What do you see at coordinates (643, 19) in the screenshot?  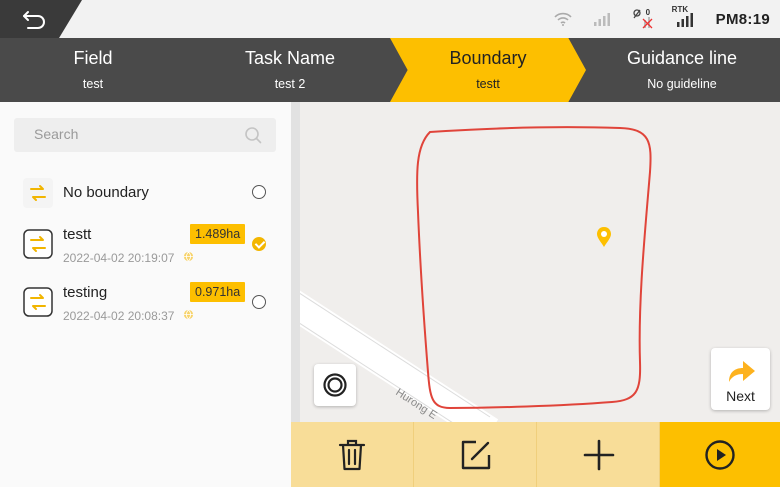 I see `satellite-icon: 0` at bounding box center [643, 19].